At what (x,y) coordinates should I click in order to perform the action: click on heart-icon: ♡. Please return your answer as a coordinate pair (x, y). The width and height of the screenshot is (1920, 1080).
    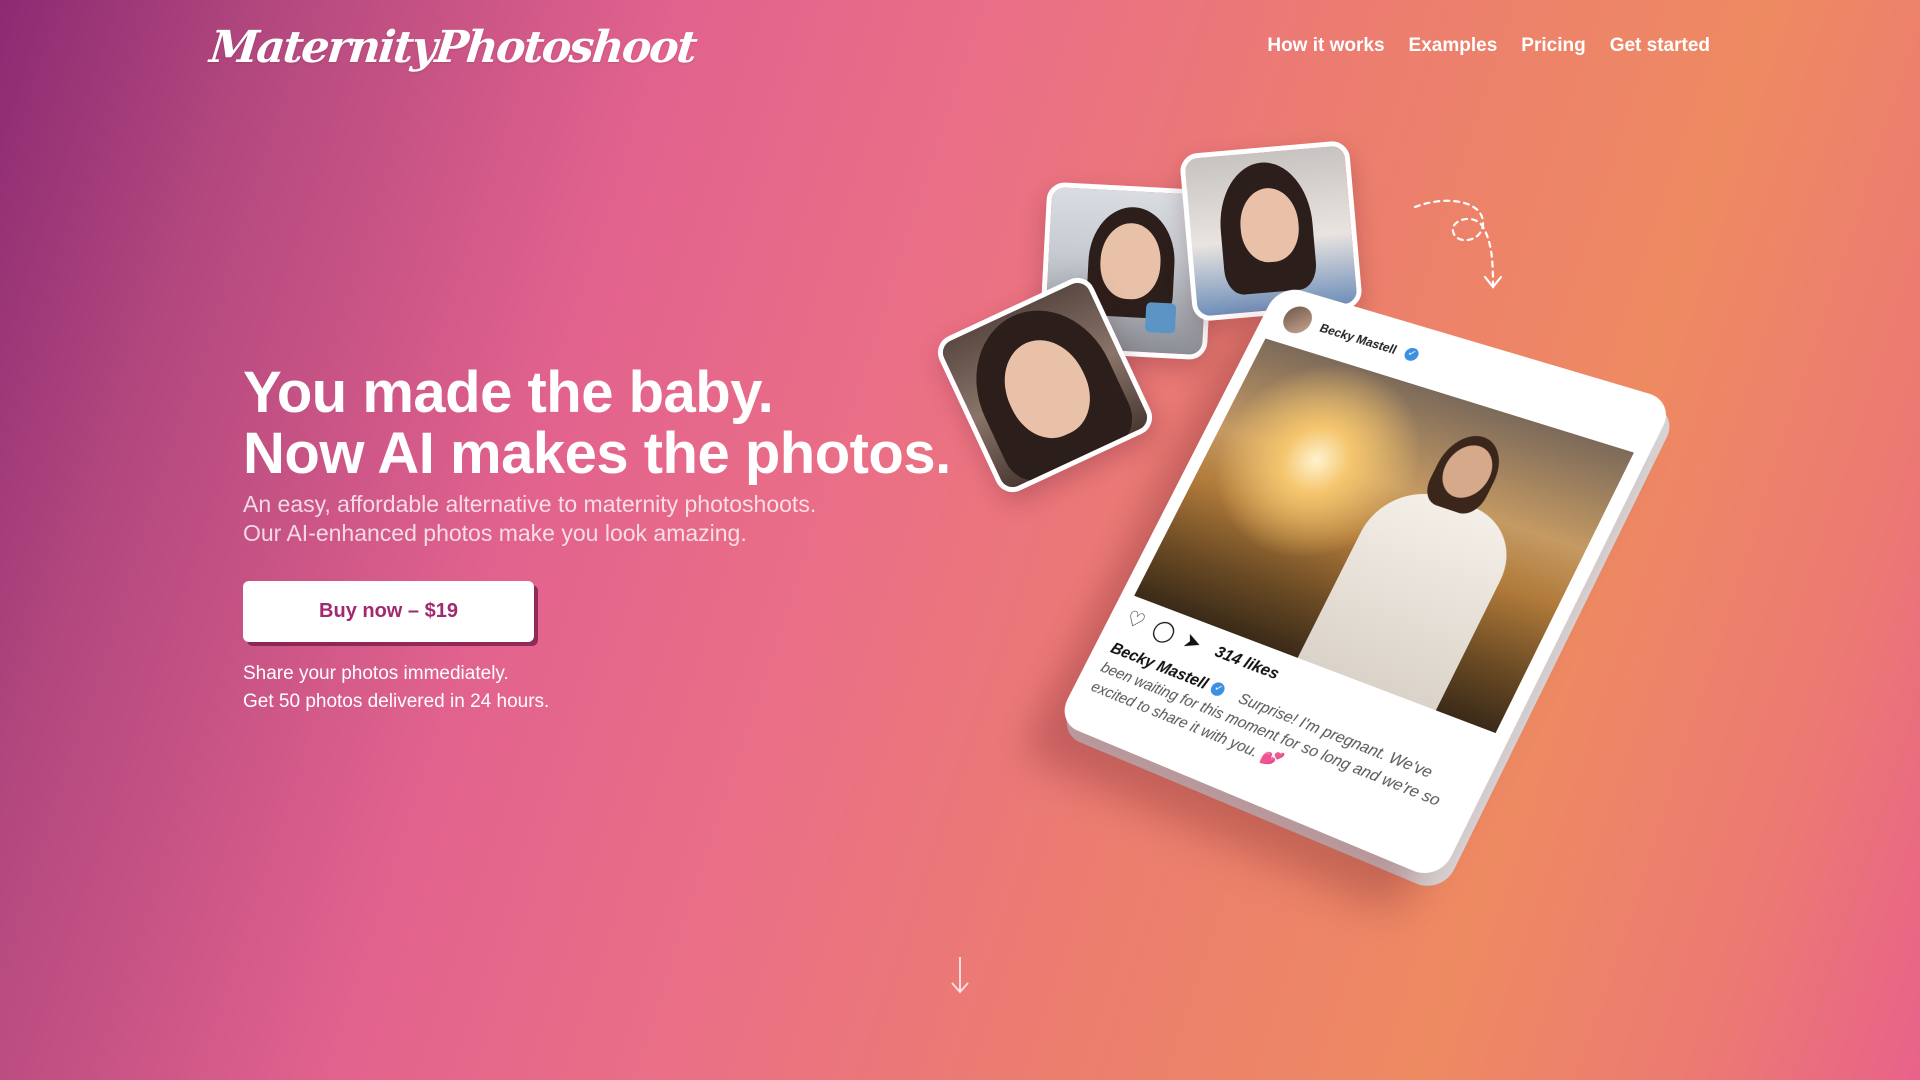
    Looking at the image, I should click on (1136, 620).